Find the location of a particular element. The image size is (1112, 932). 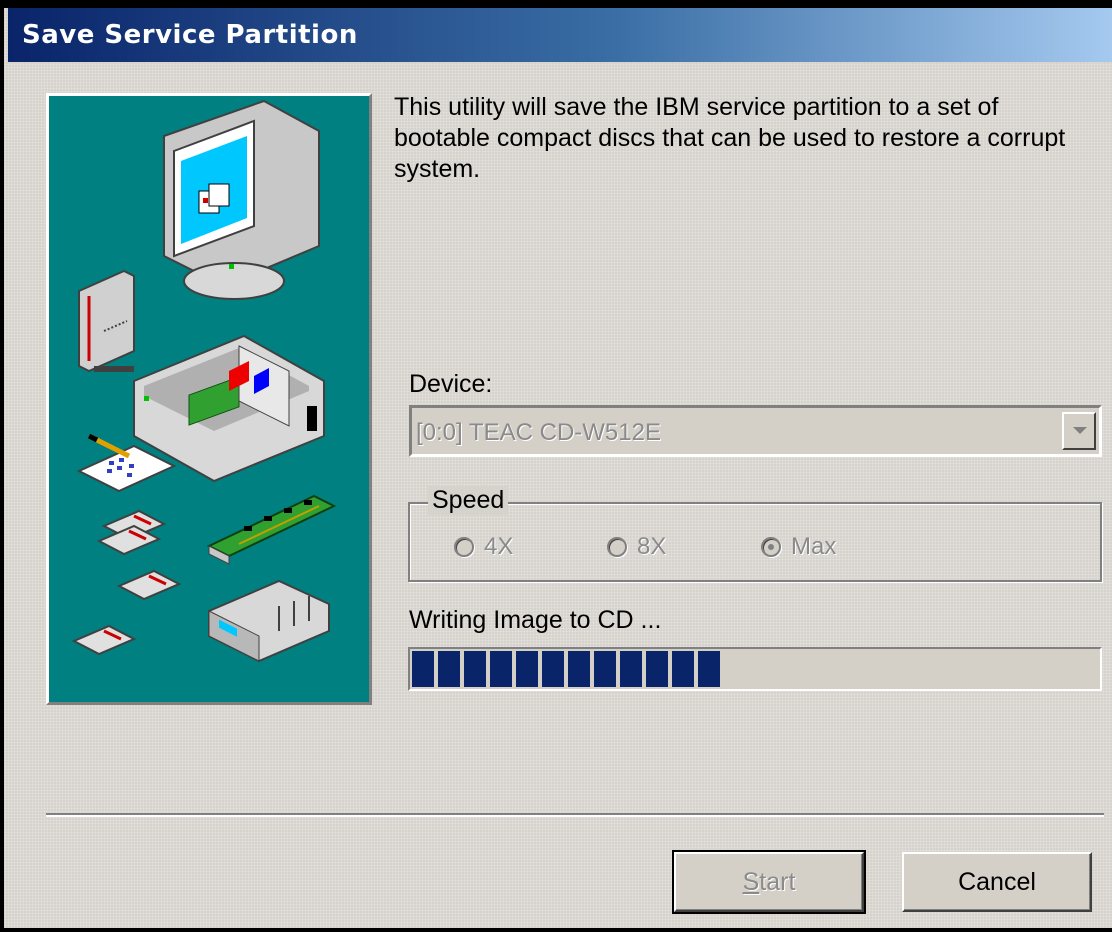

radio-circle-checked-icon is located at coordinates (771, 547).